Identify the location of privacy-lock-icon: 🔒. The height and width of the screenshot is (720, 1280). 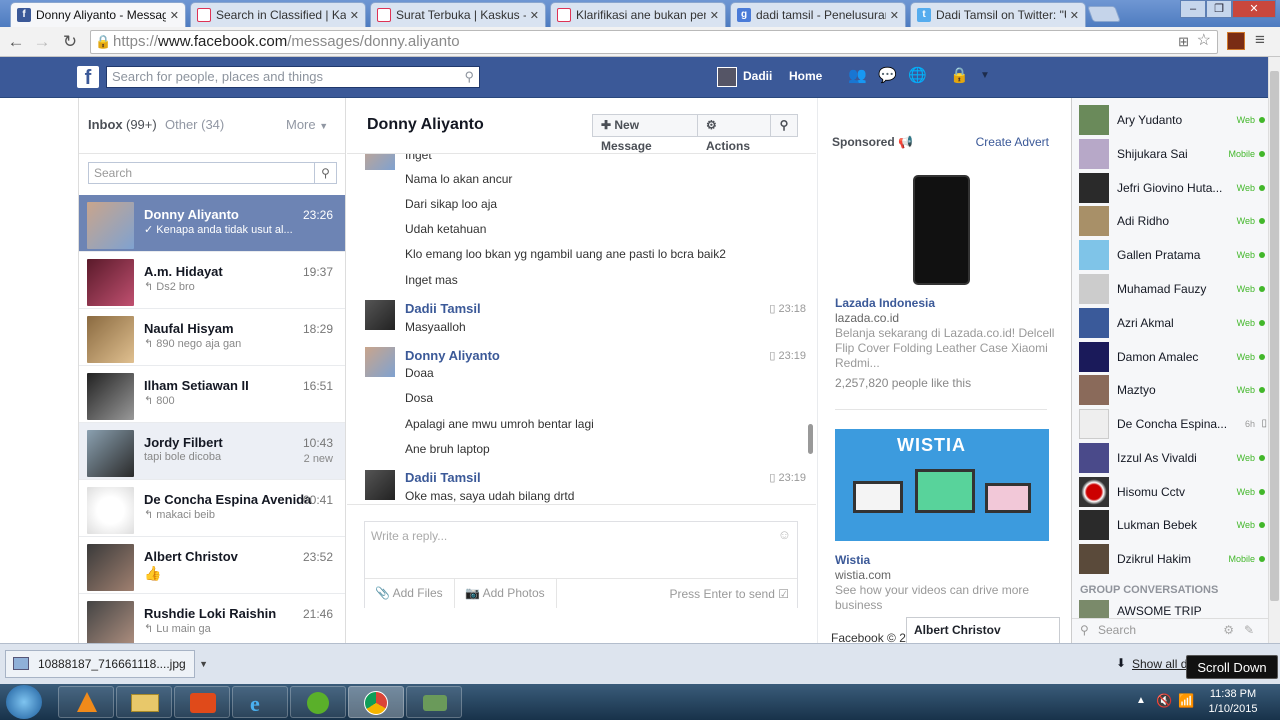
(959, 76).